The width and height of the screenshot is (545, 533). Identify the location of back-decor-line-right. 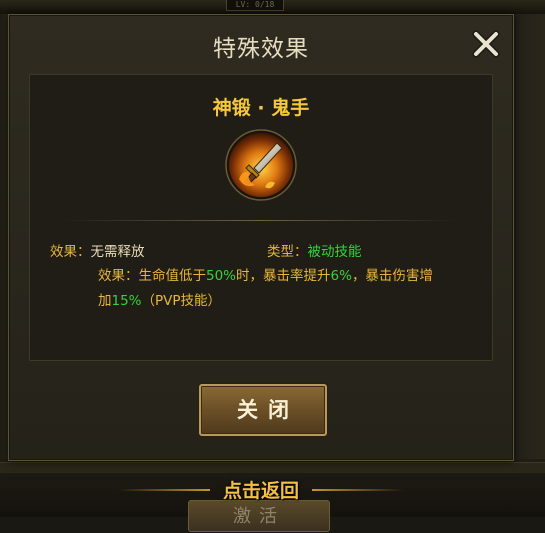
(358, 490).